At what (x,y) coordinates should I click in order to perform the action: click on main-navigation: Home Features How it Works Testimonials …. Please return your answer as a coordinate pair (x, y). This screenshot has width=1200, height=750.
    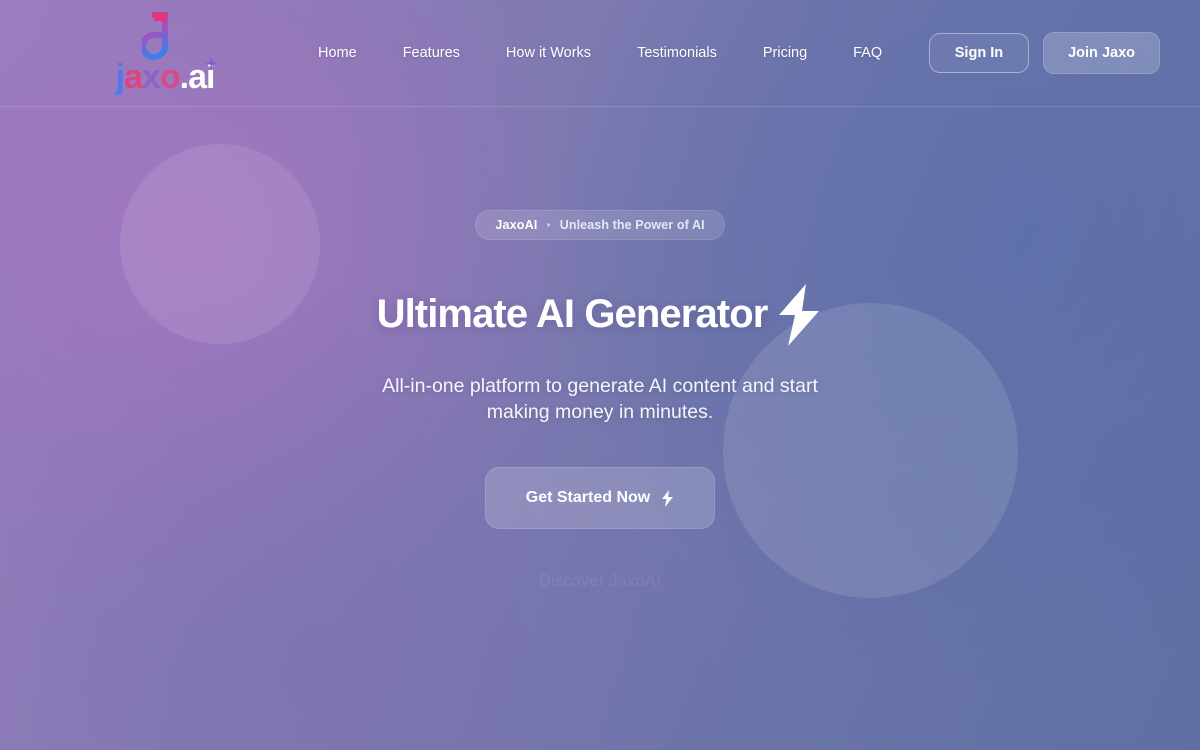
    Looking at the image, I should click on (600, 53).